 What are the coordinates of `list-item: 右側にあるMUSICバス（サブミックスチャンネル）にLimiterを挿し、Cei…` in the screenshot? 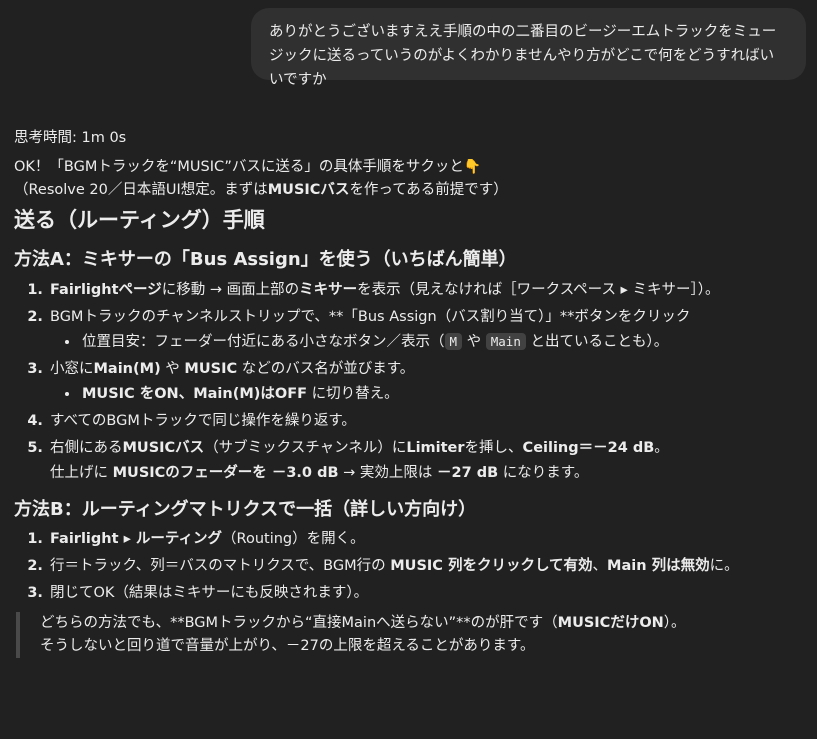 It's located at (428, 461).